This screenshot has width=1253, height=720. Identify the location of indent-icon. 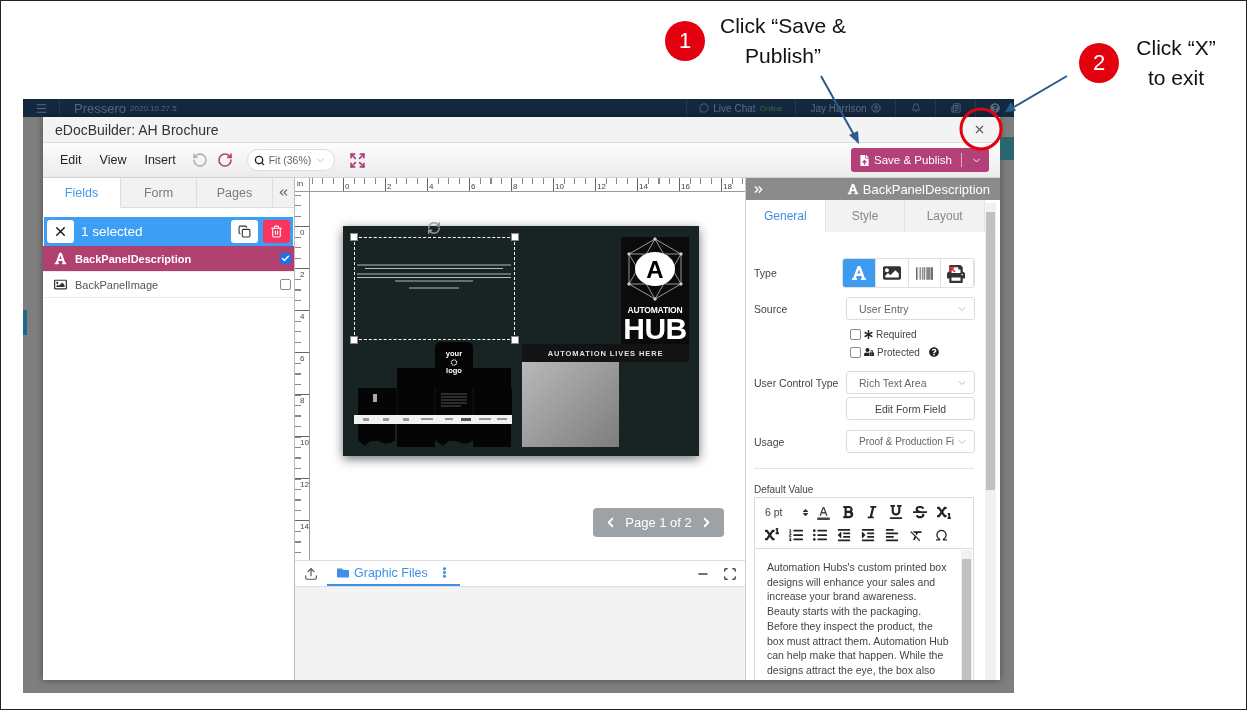
(868, 535).